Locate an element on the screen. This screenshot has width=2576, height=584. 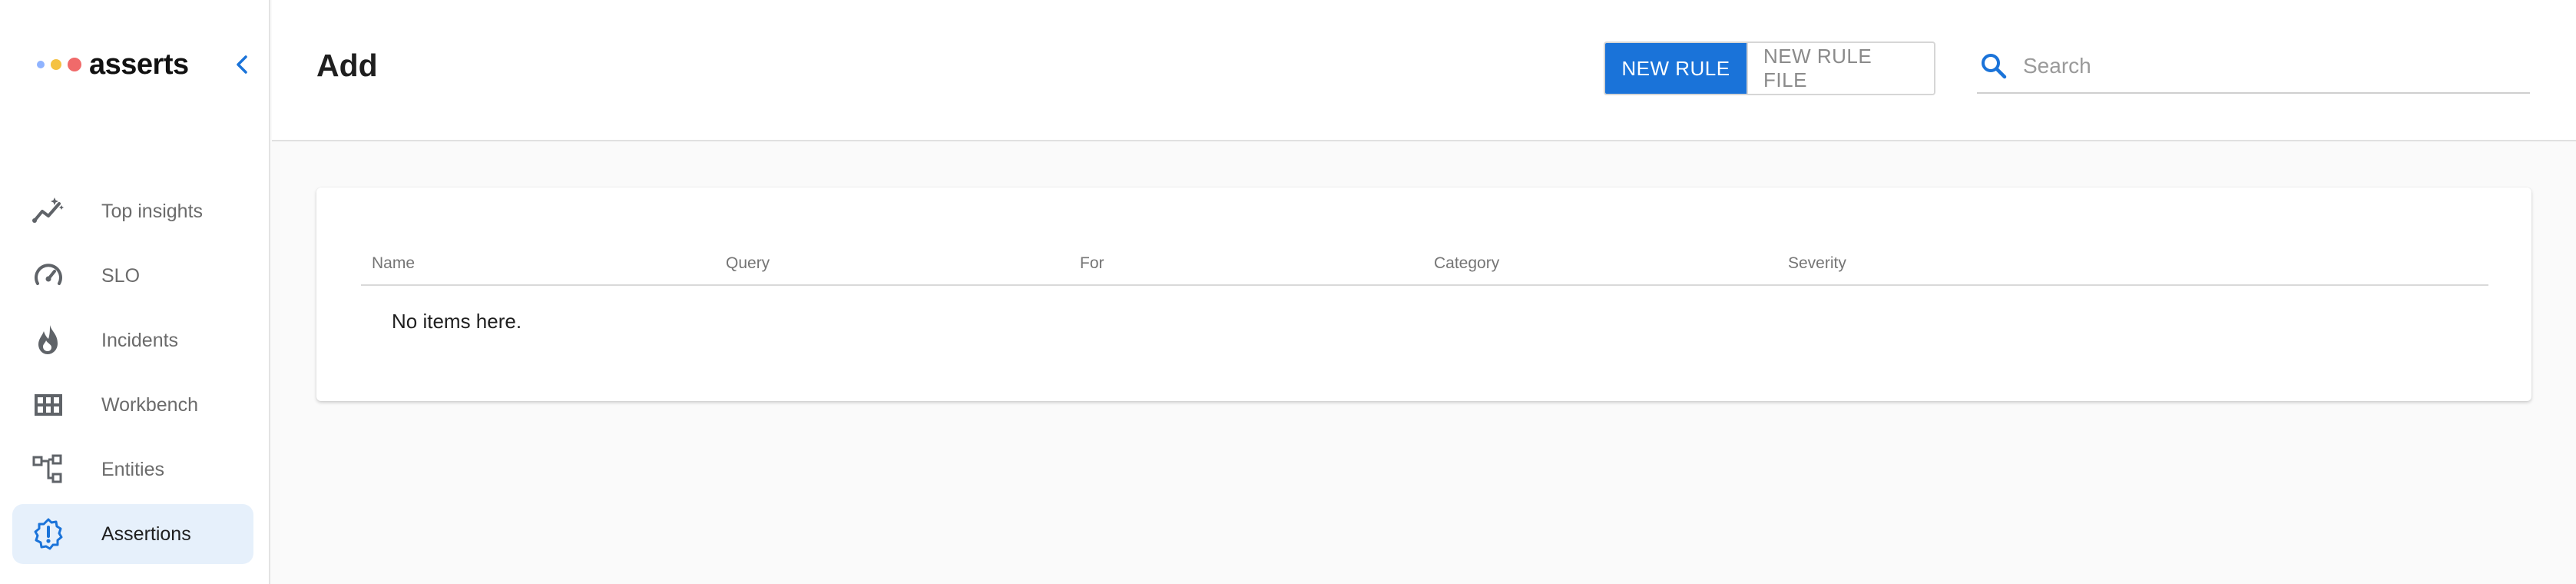
column-header-query: Query is located at coordinates (892, 263).